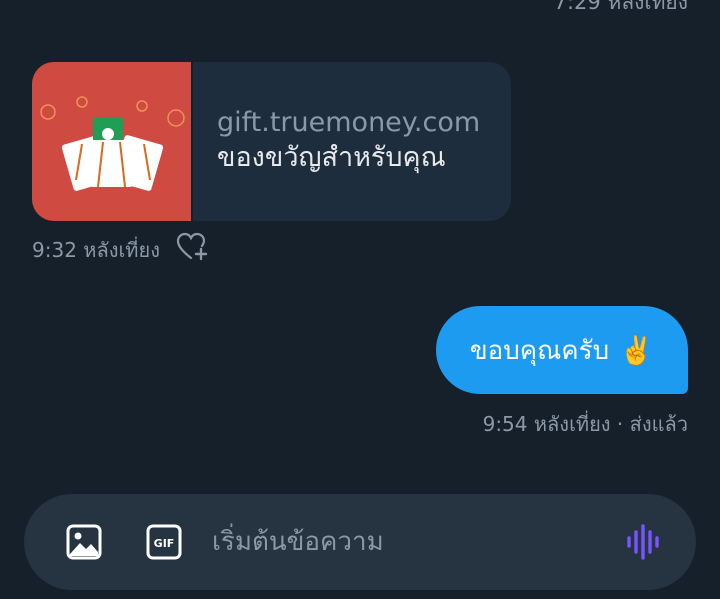 The height and width of the screenshot is (599, 720). I want to click on outgoing-status: 9:54 หลังเที่ยง · ส่งแล้ว, so click(585, 424).